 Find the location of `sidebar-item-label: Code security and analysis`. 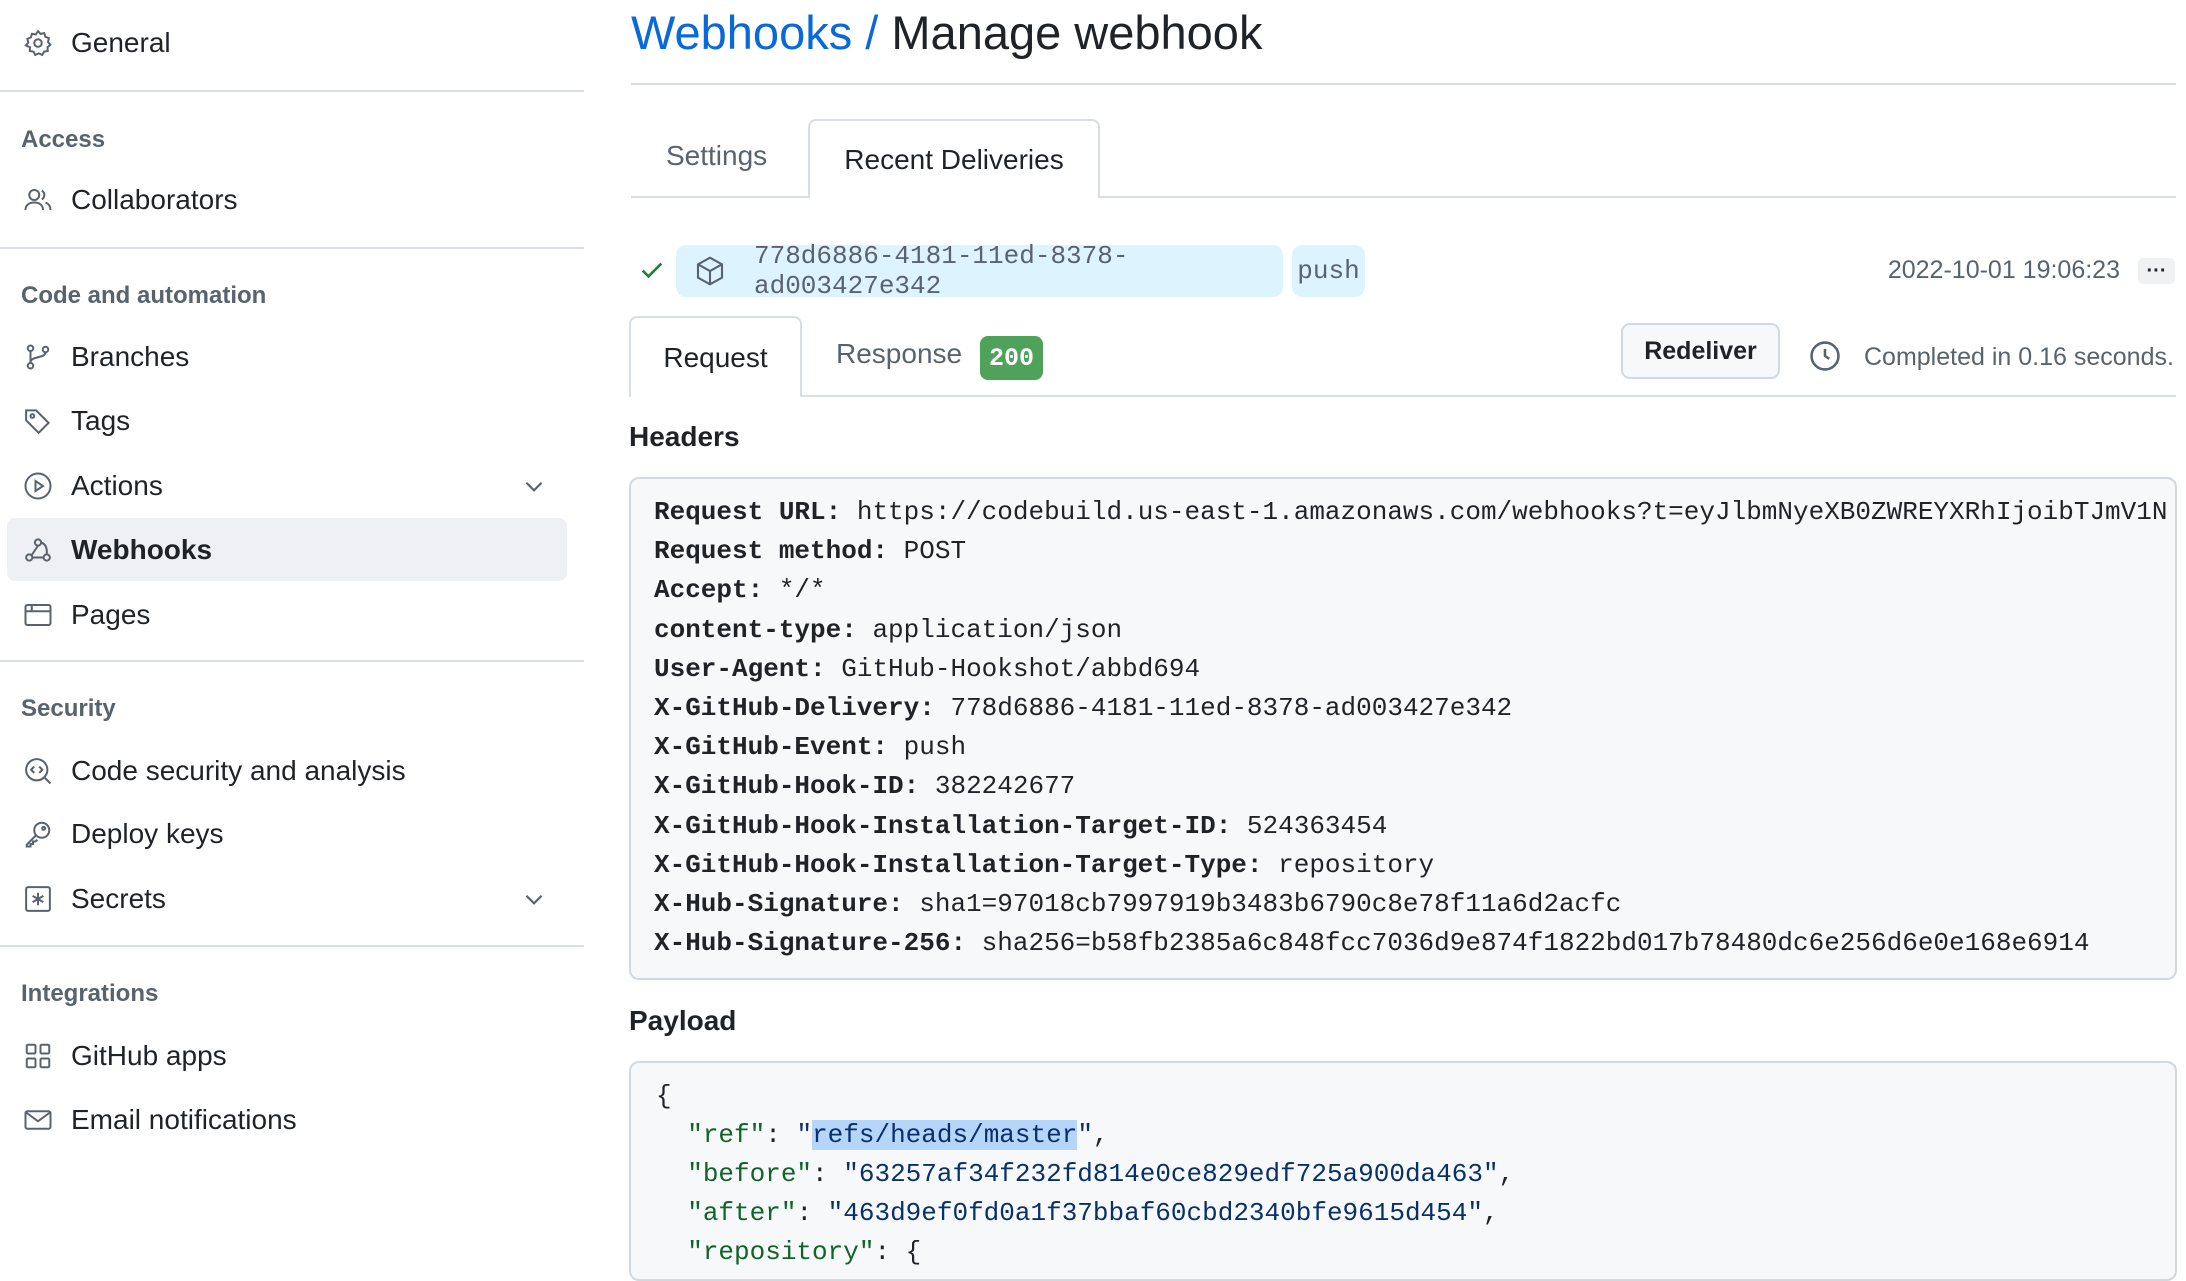

sidebar-item-label: Code security and analysis is located at coordinates (238, 770).